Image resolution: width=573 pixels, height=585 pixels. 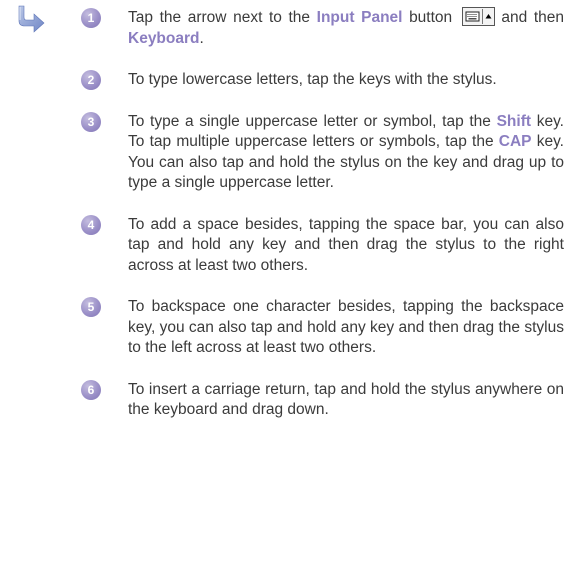 I want to click on step-number-badge: 1, so click(x=91, y=18).